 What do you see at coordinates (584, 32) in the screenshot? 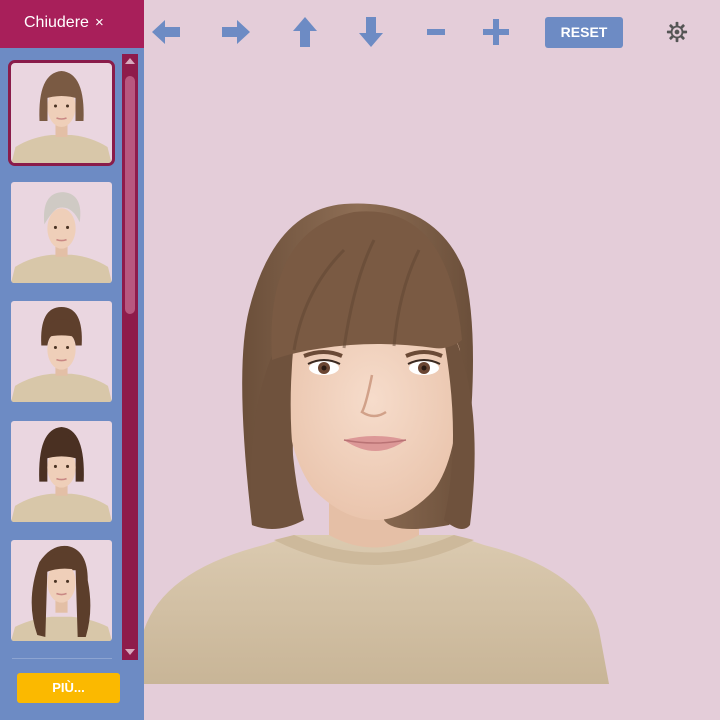
I see `reset-button: RESET` at bounding box center [584, 32].